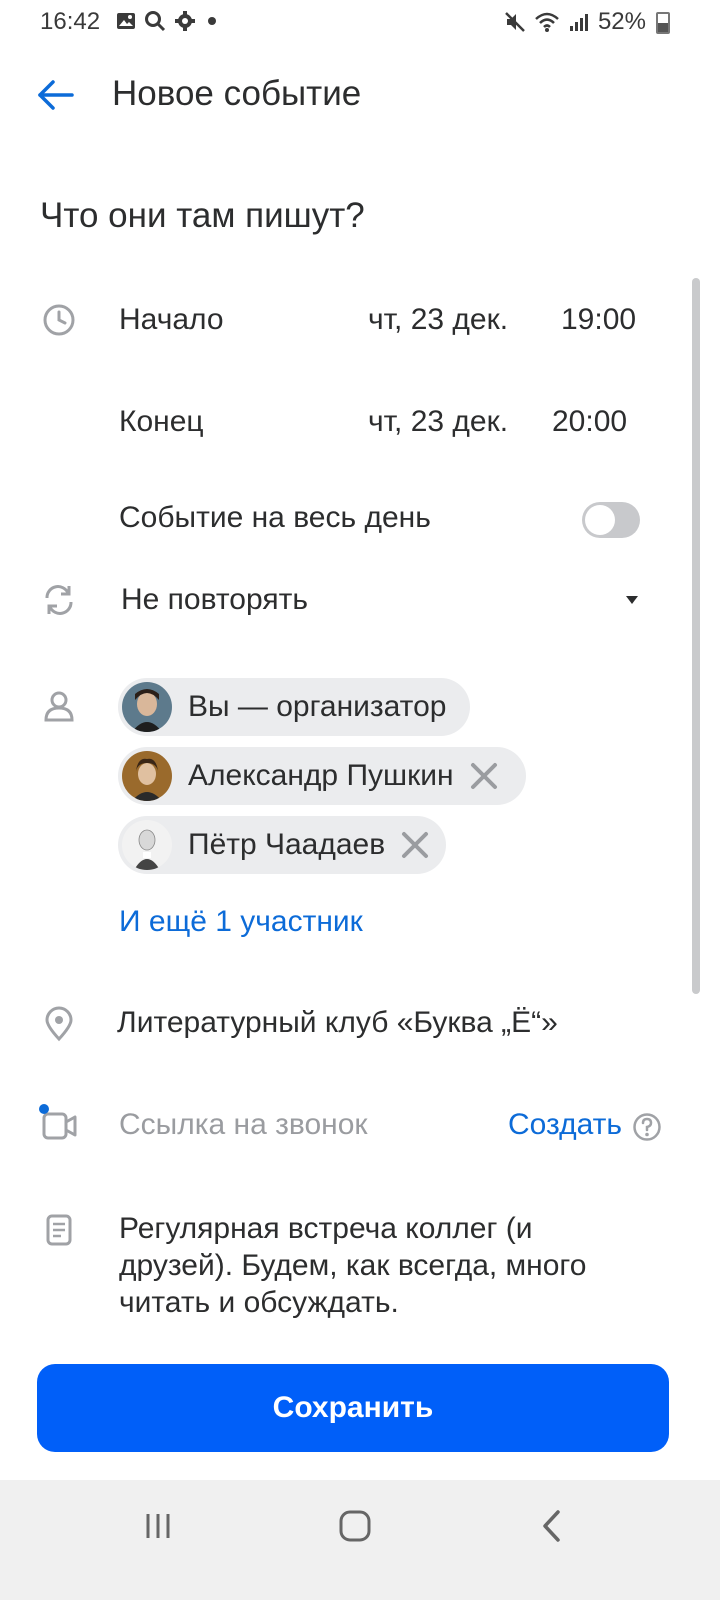 The height and width of the screenshot is (1600, 720). What do you see at coordinates (565, 1125) in the screenshot?
I see `create-call-link: Создать` at bounding box center [565, 1125].